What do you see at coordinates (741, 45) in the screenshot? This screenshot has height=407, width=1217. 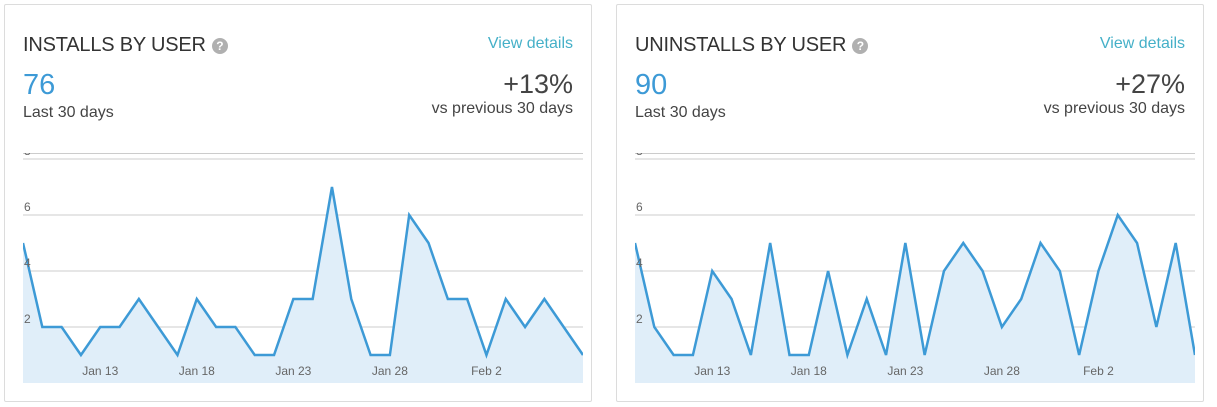 I see `card-title-text: UNINSTALLS BY USER` at bounding box center [741, 45].